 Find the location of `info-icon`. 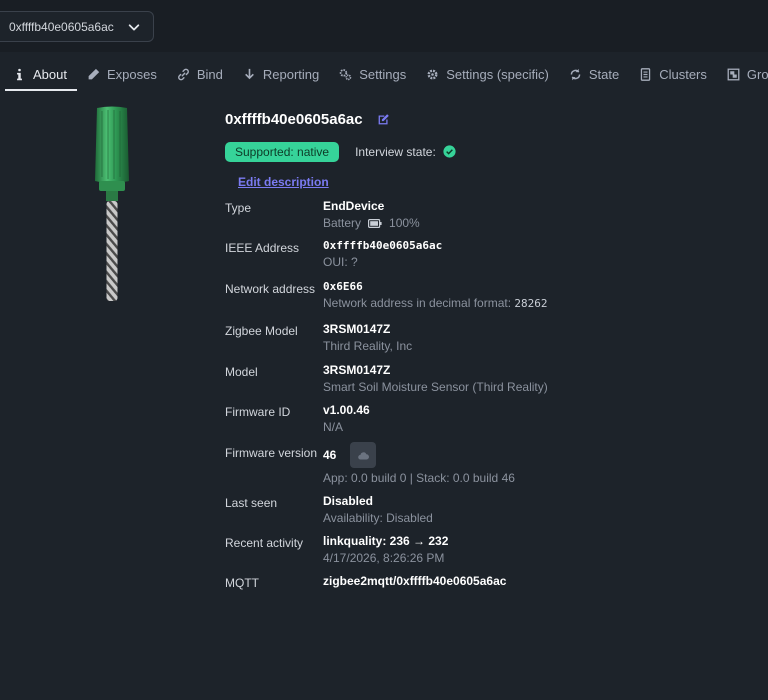

info-icon is located at coordinates (19, 74).